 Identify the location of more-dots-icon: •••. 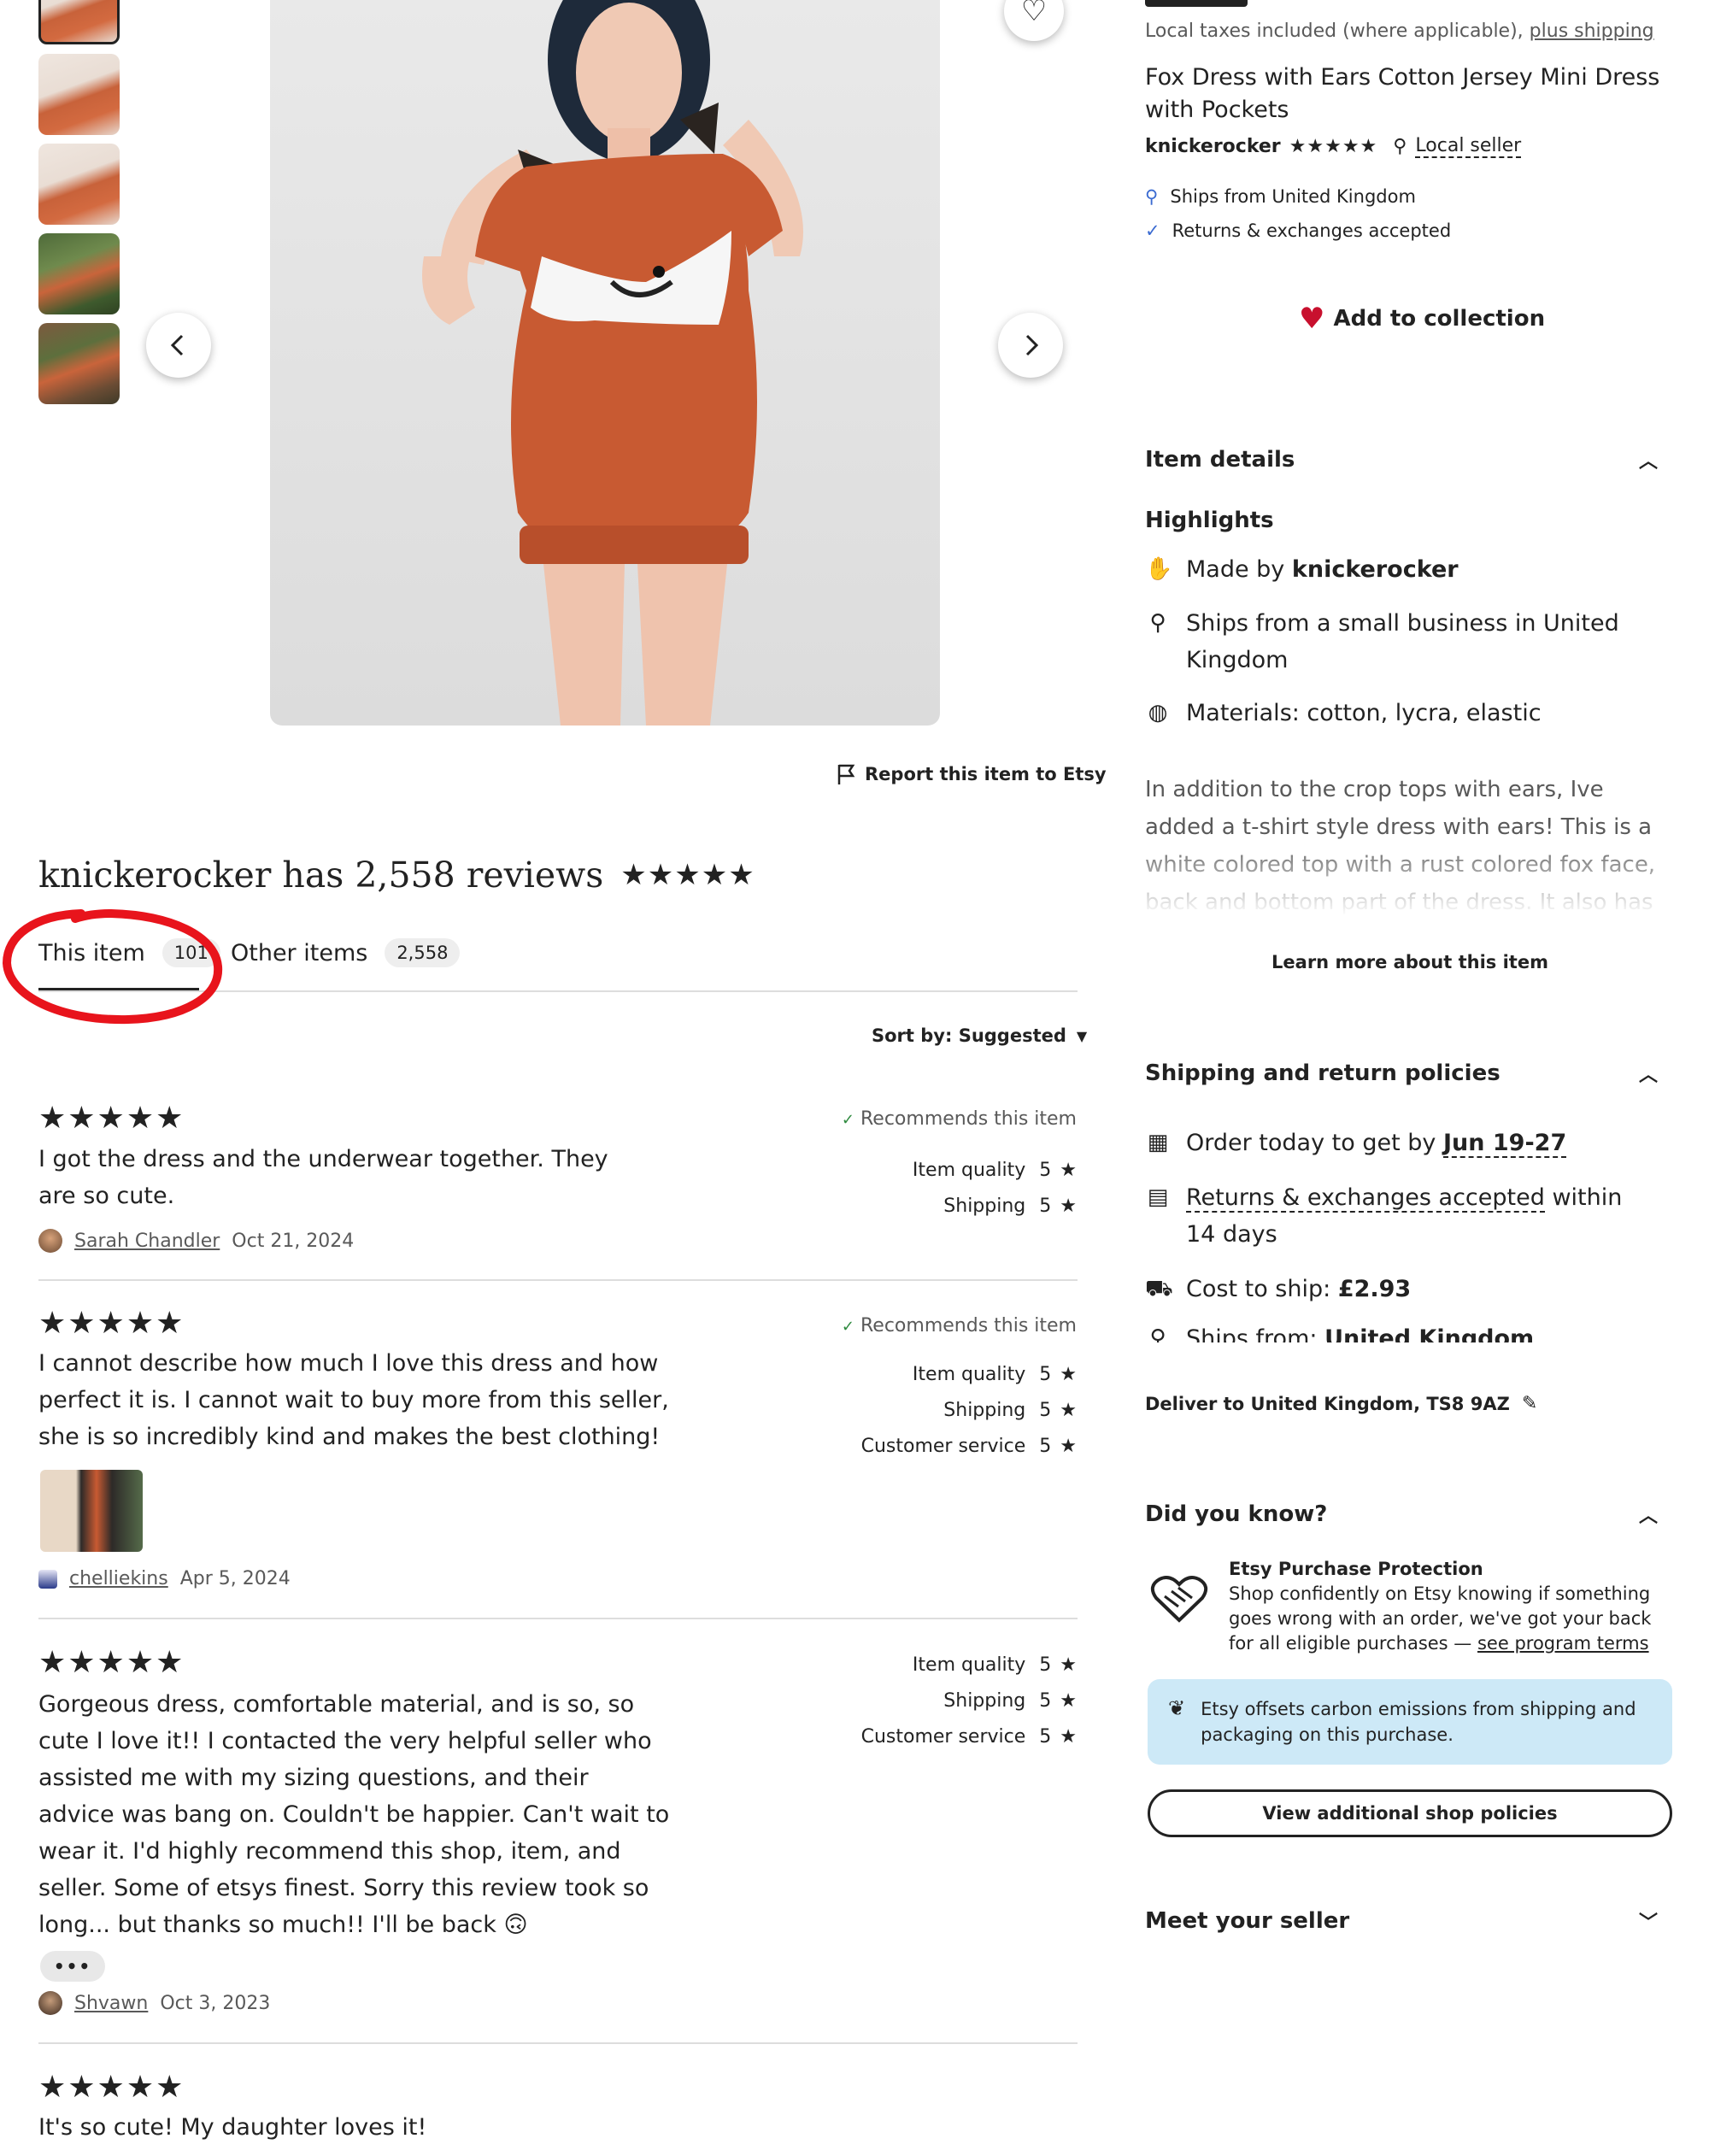
(73, 1966).